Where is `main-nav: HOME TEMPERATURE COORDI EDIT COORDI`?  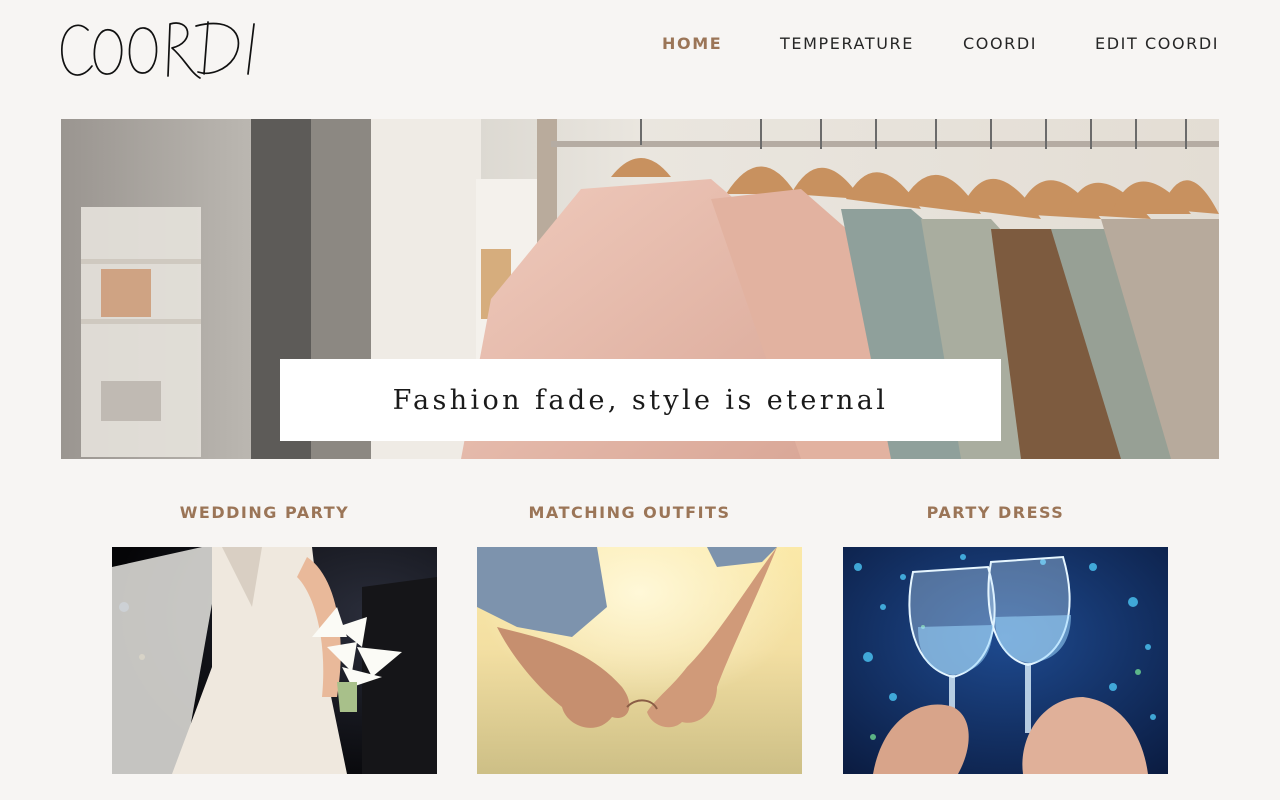 main-nav: HOME TEMPERATURE COORDI EDIT COORDI is located at coordinates (640, 44).